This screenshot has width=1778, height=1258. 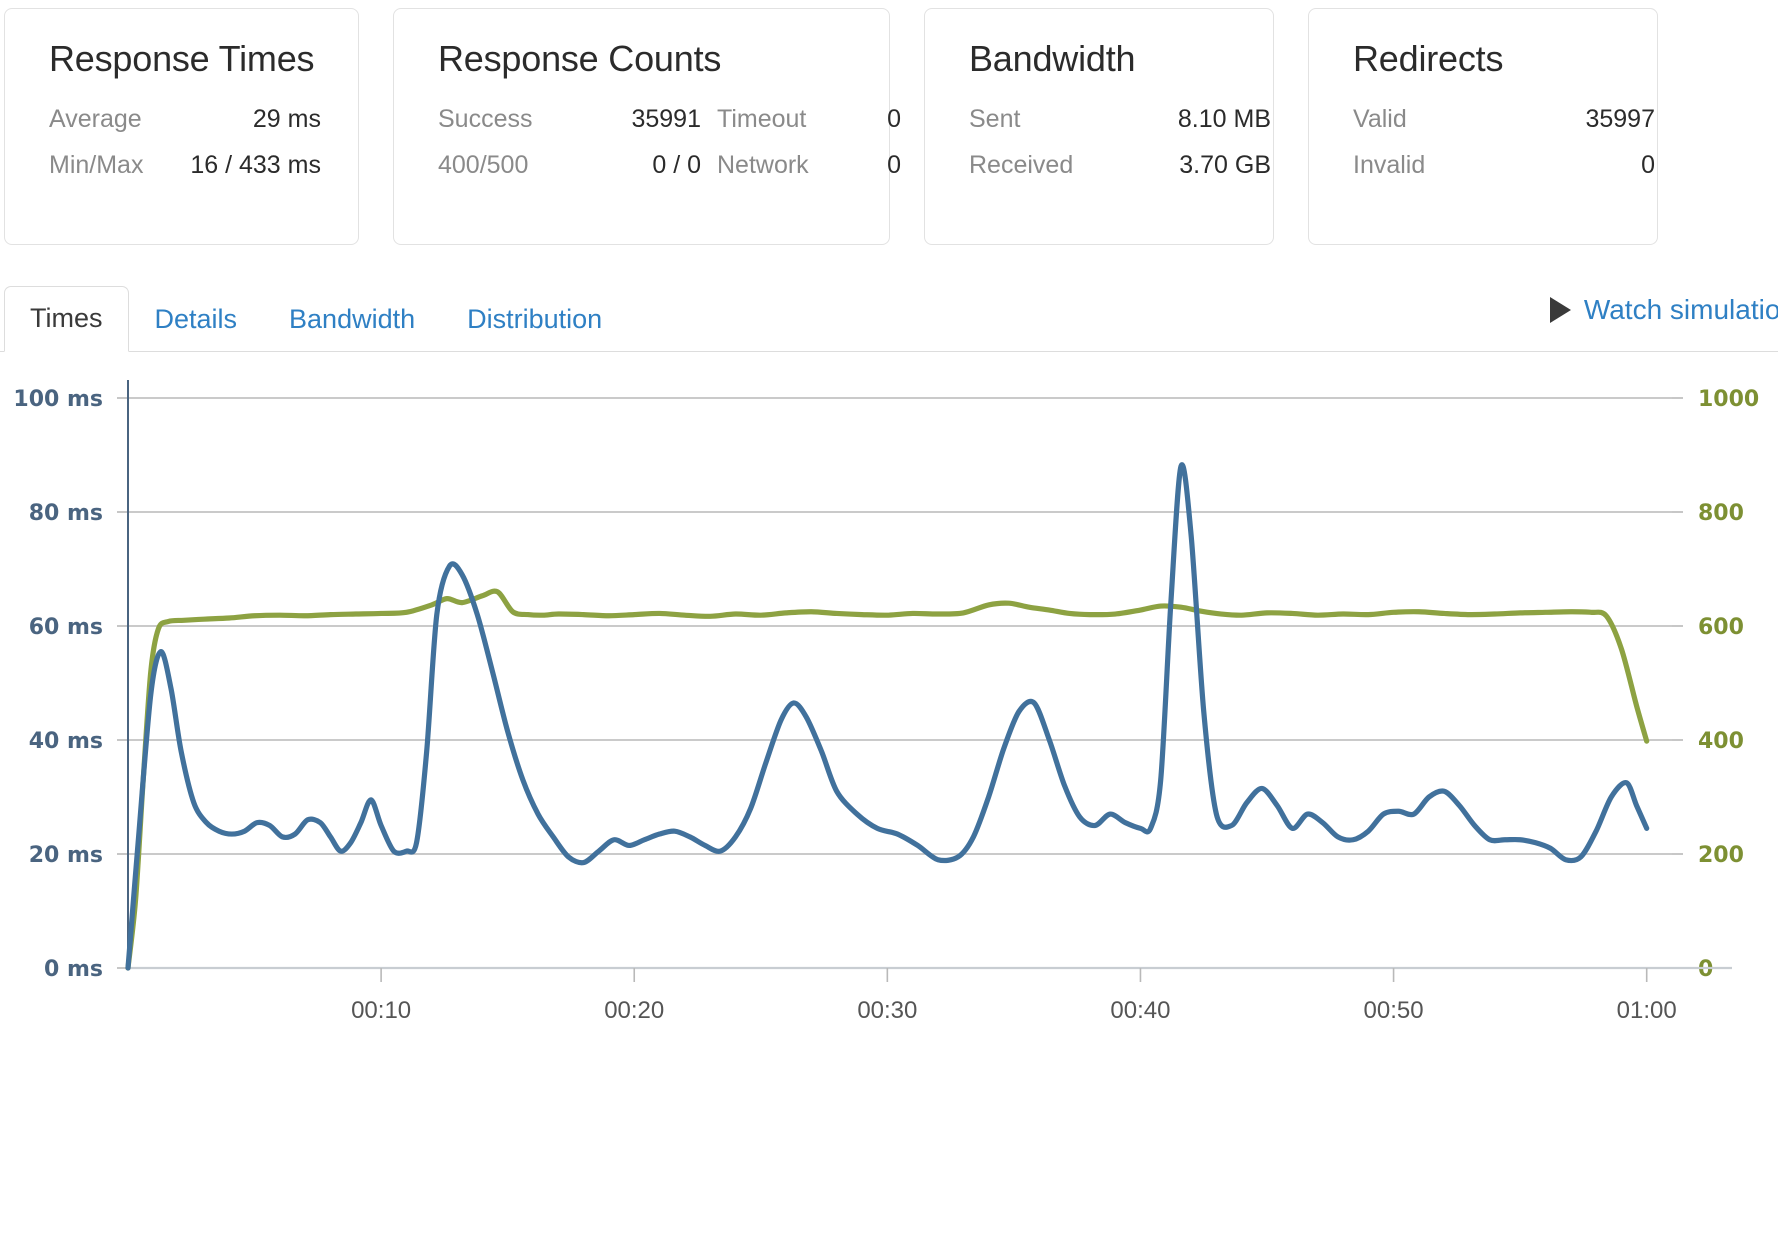 What do you see at coordinates (1728, 399) in the screenshot?
I see `y-axis-right-label: 1000` at bounding box center [1728, 399].